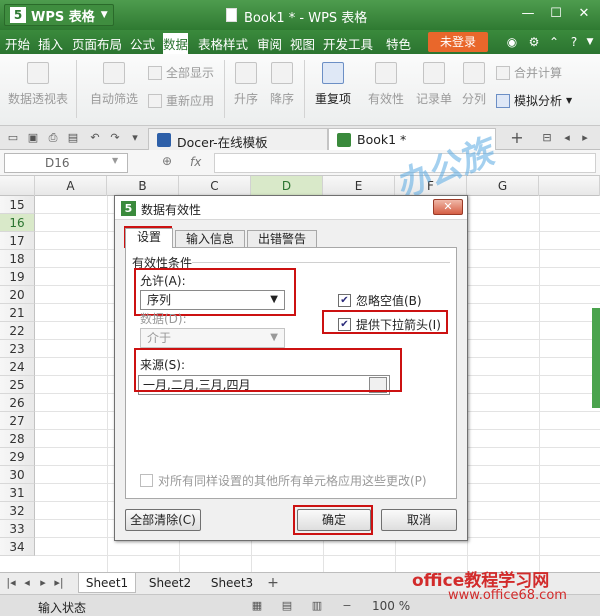 Image resolution: width=600 pixels, height=616 pixels. Describe the element at coordinates (53, 138) in the screenshot. I see `print-icon: ⎙` at that location.